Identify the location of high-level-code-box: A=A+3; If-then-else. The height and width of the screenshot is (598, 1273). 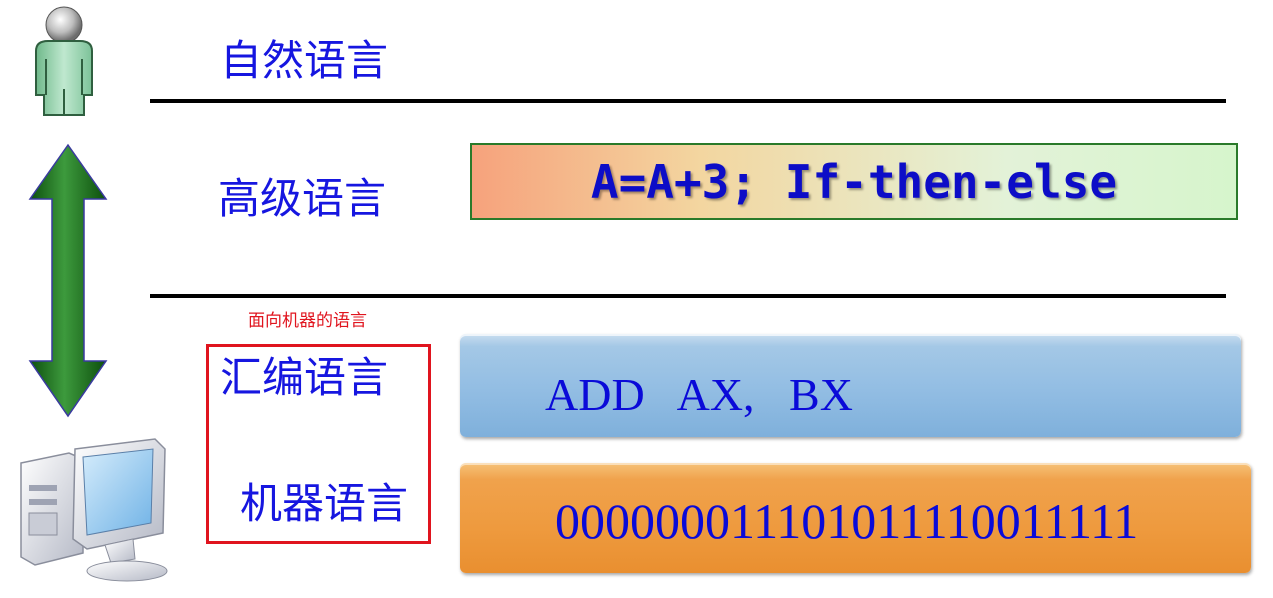
(854, 181).